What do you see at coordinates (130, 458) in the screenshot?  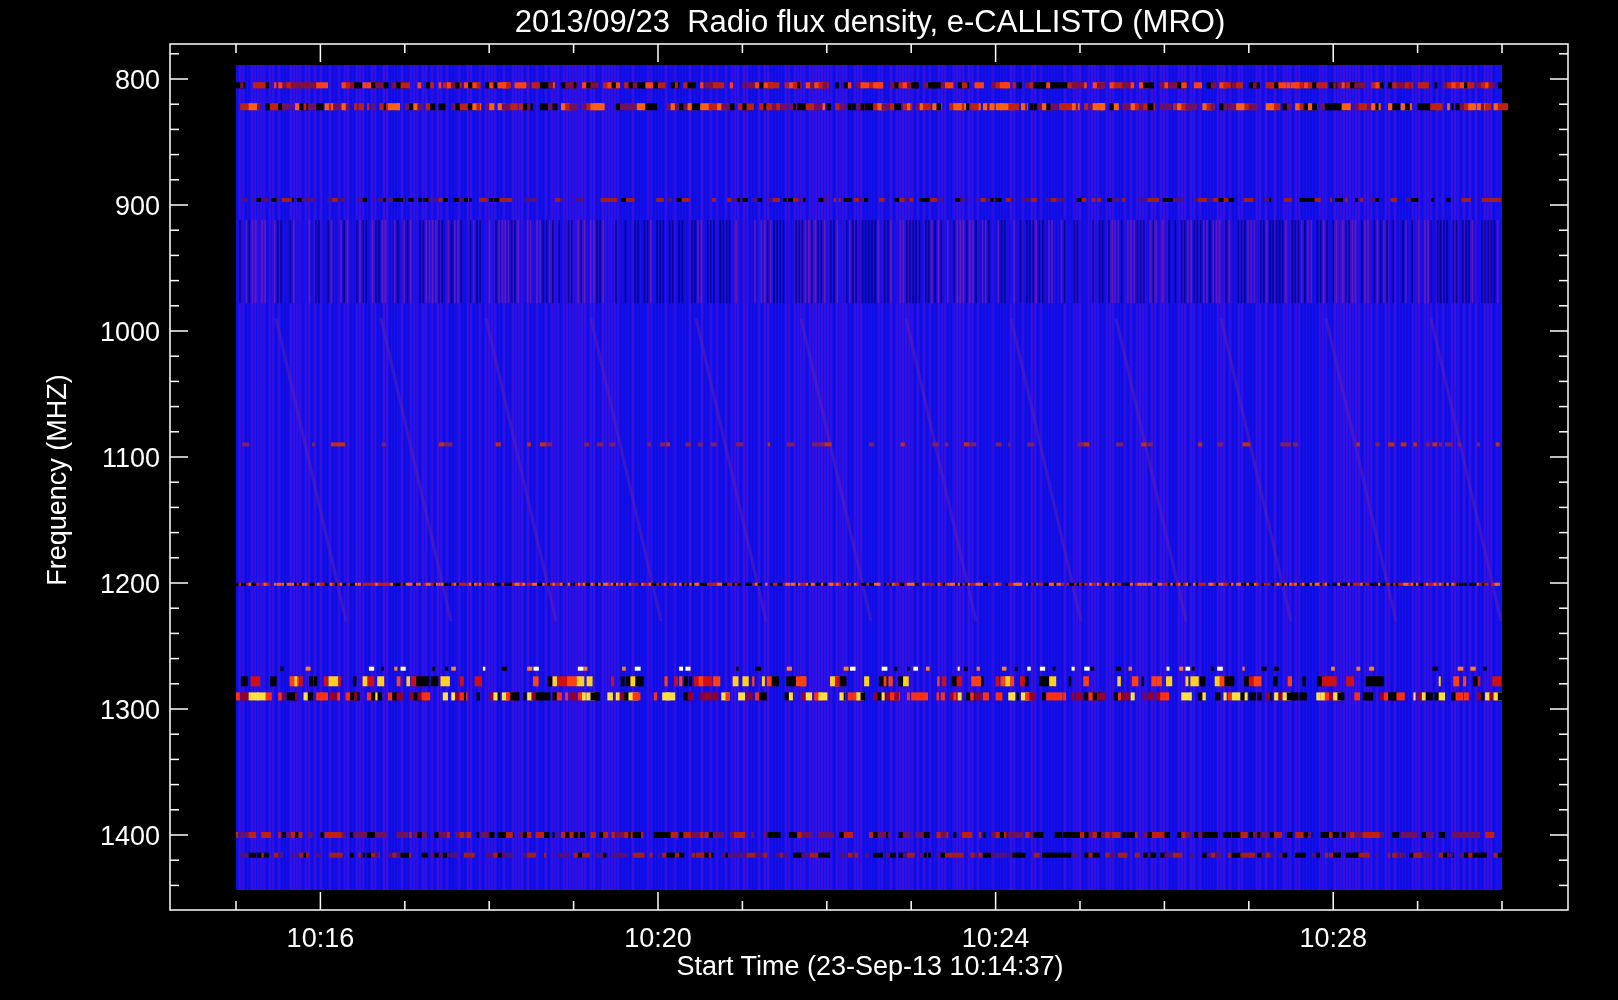 I see `tick-label: 1100` at bounding box center [130, 458].